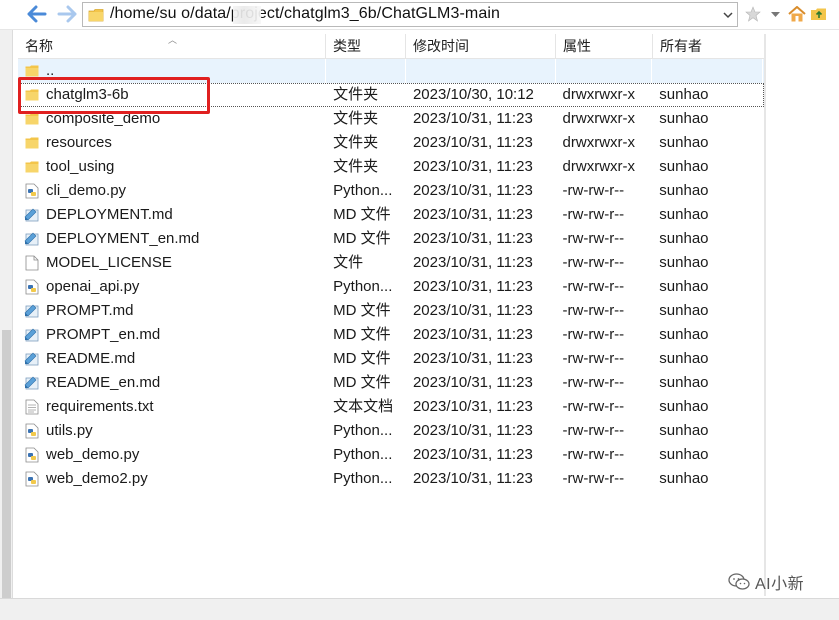 Image resolution: width=839 pixels, height=620 pixels. I want to click on forward-button, so click(67, 14).